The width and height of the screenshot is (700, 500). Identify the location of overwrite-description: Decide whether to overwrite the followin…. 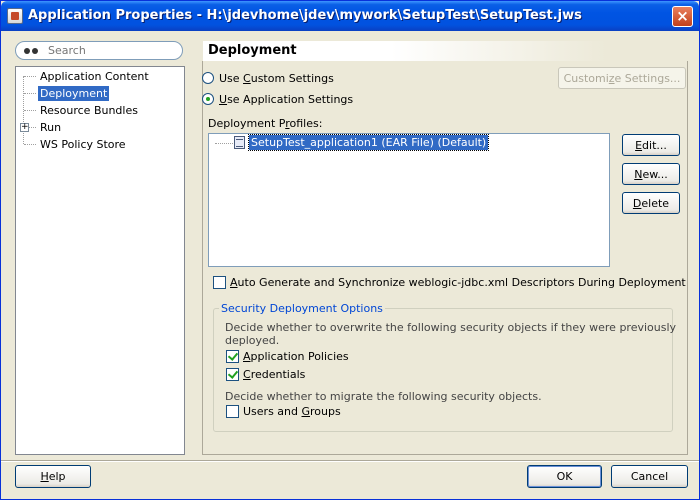
(451, 334).